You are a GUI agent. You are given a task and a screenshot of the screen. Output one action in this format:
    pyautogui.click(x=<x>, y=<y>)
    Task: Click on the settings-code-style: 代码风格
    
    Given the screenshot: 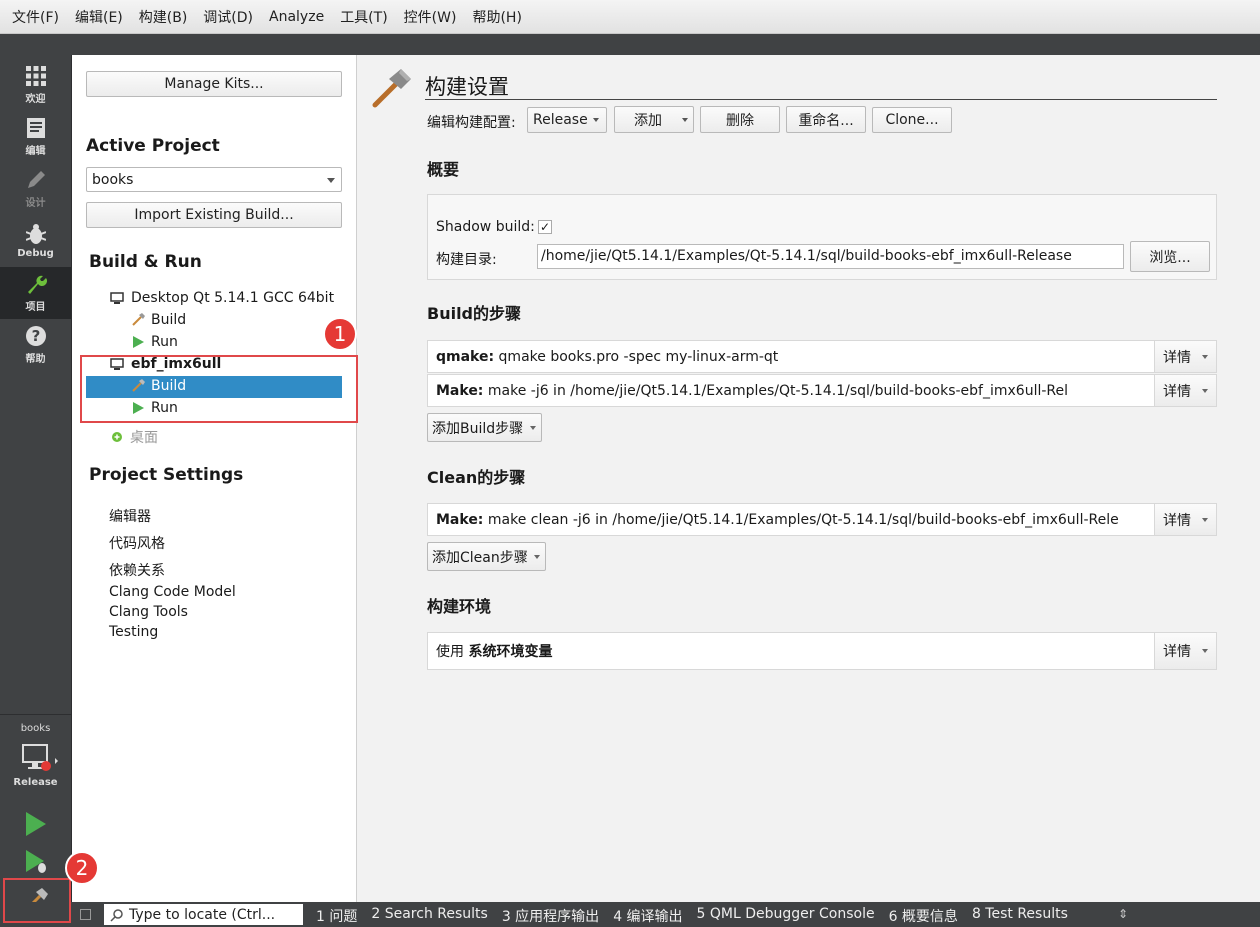 What is the action you would take?
    pyautogui.click(x=137, y=543)
    